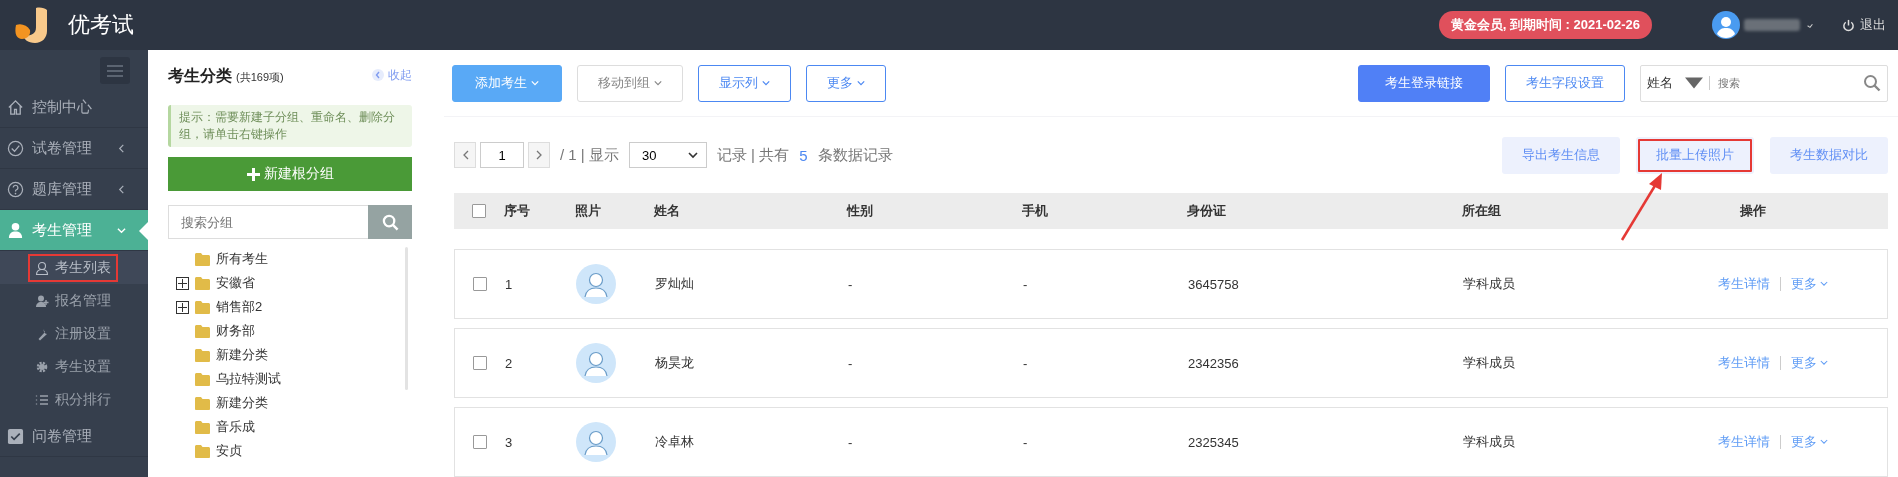  Describe the element at coordinates (667, 211) in the screenshot. I see `column-header: 姓名` at that location.